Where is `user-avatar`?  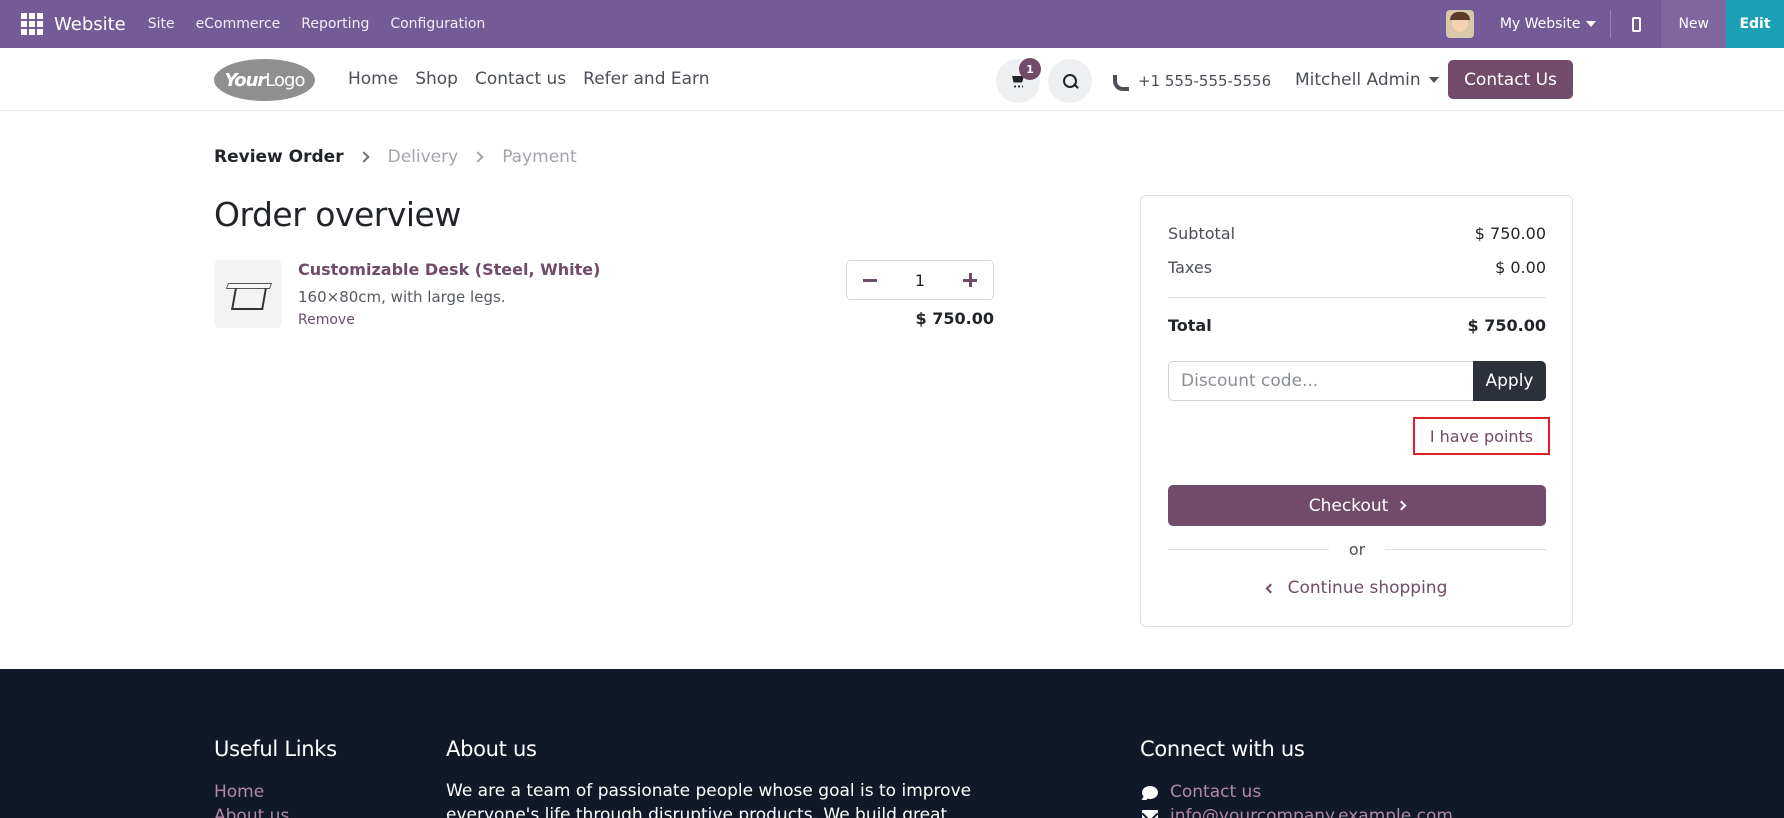 user-avatar is located at coordinates (1459, 24).